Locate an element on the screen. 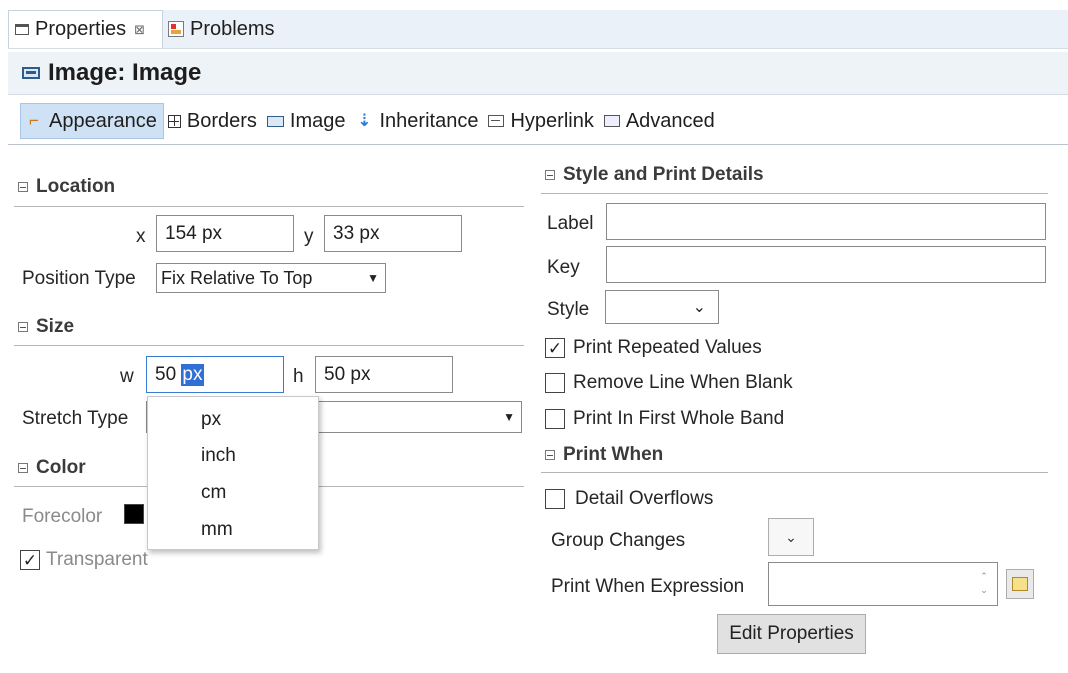 The image size is (1068, 673). transparent-label: Transparent is located at coordinates (97, 559).